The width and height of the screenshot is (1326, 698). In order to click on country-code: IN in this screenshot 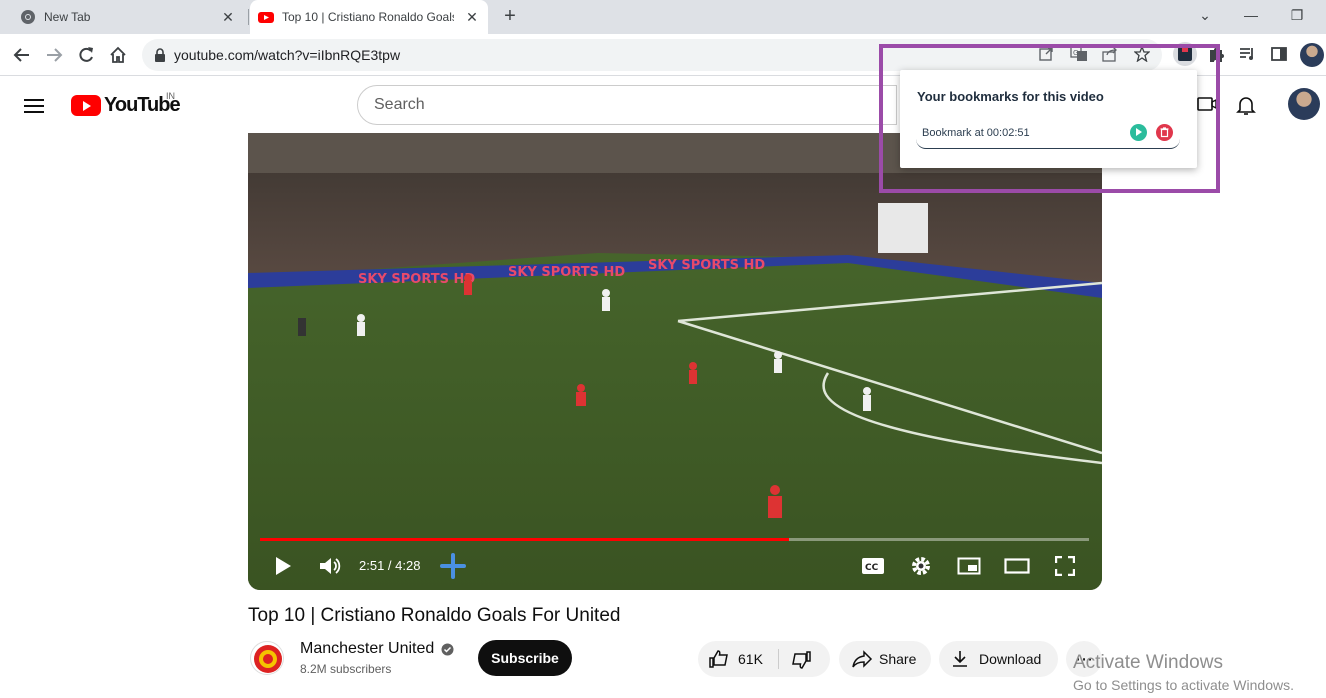, I will do `click(170, 96)`.